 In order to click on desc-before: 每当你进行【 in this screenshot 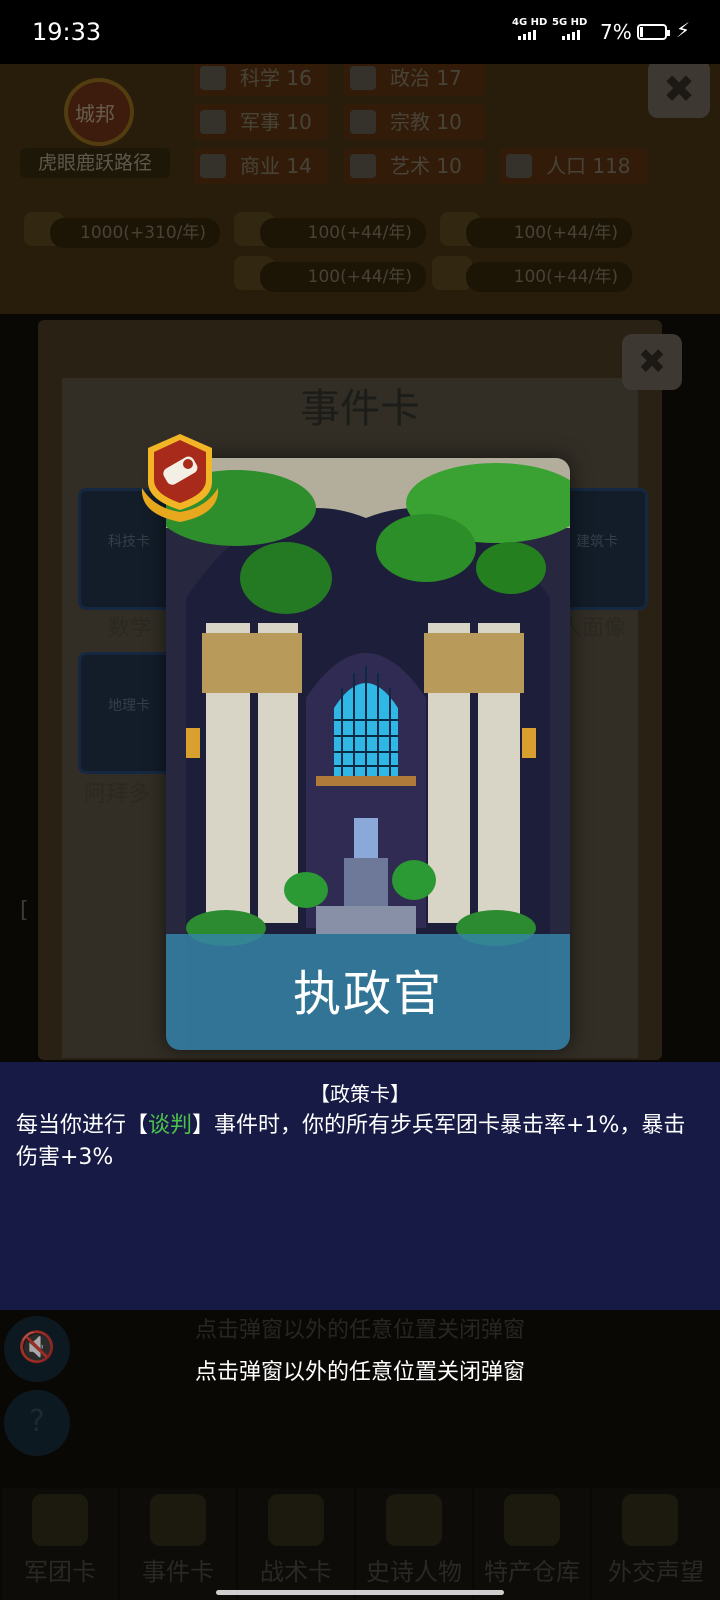, I will do `click(82, 1125)`.